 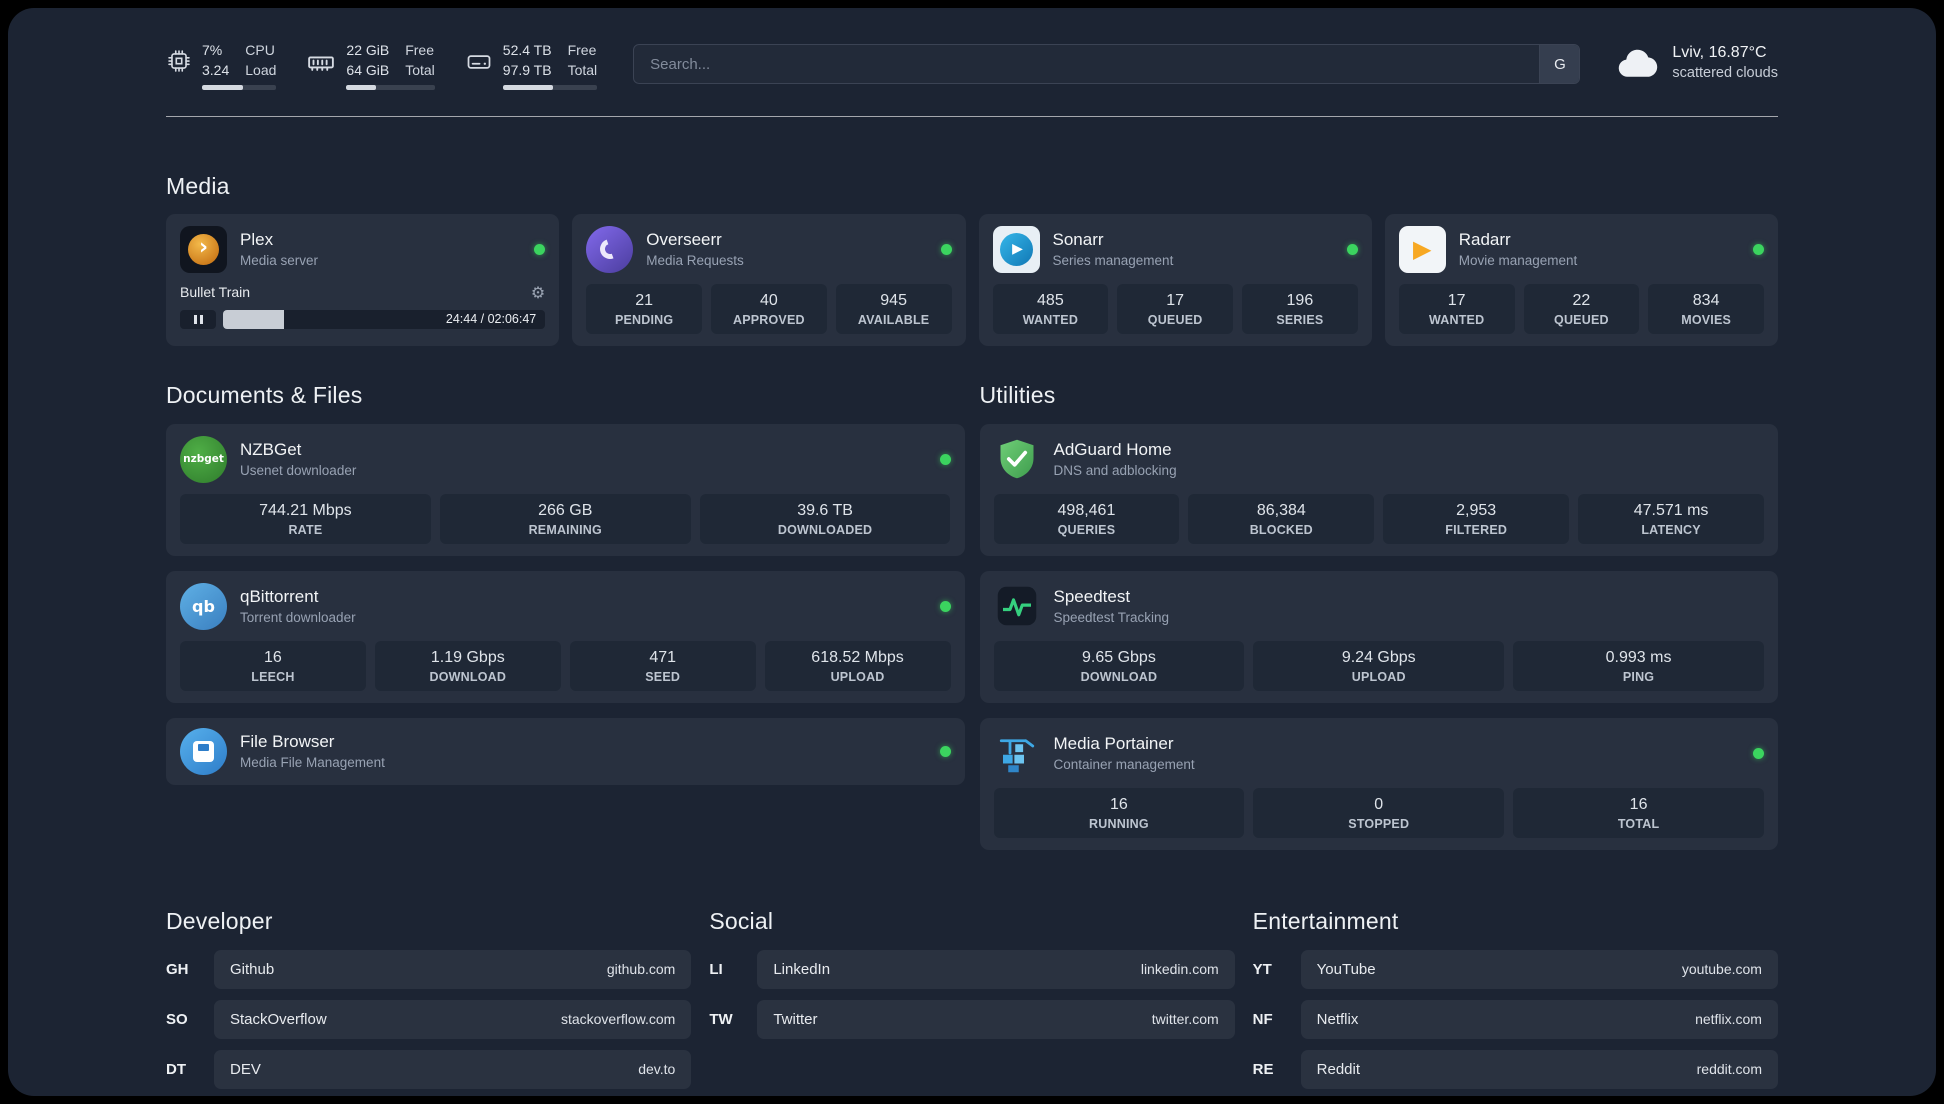 I want to click on play-icon: ▶, so click(x=1422, y=249).